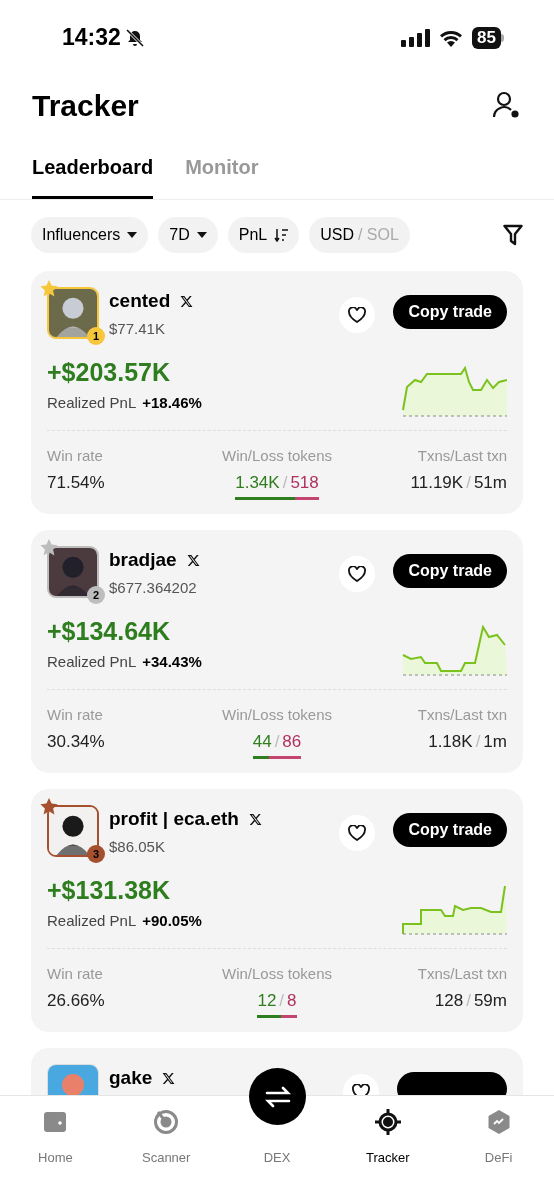  Describe the element at coordinates (172, 402) in the screenshot. I see `pnl-percent: +18.46%` at that location.